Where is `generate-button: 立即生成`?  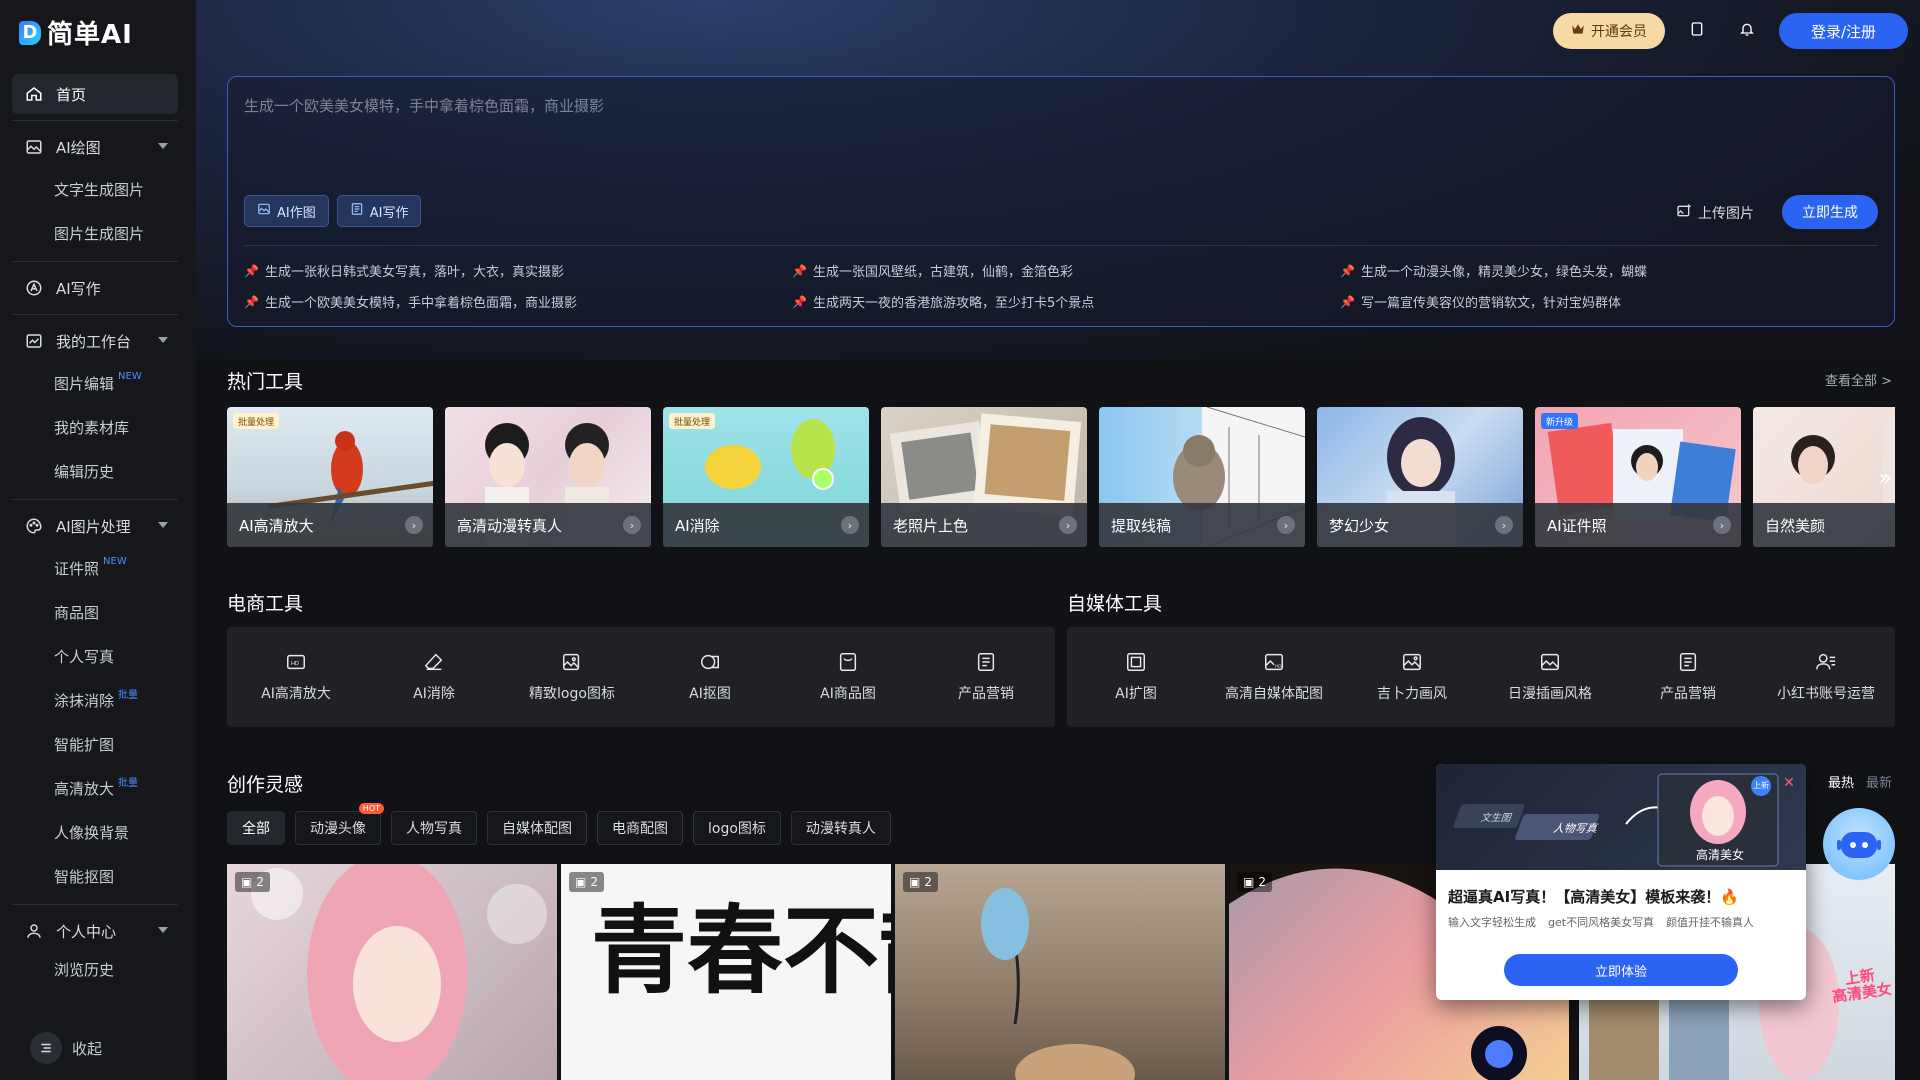
generate-button: 立即生成 is located at coordinates (1830, 212).